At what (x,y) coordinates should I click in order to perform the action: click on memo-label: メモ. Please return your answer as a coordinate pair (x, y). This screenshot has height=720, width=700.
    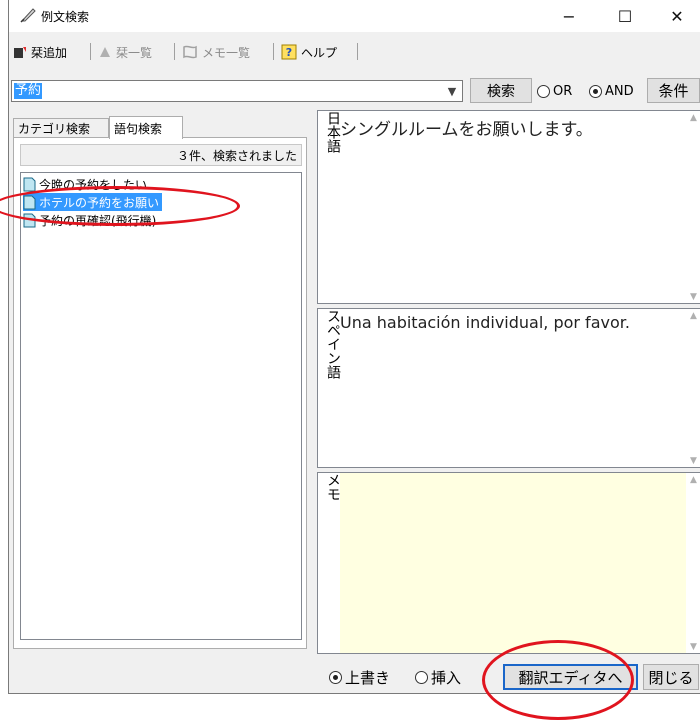
    Looking at the image, I should click on (333, 487).